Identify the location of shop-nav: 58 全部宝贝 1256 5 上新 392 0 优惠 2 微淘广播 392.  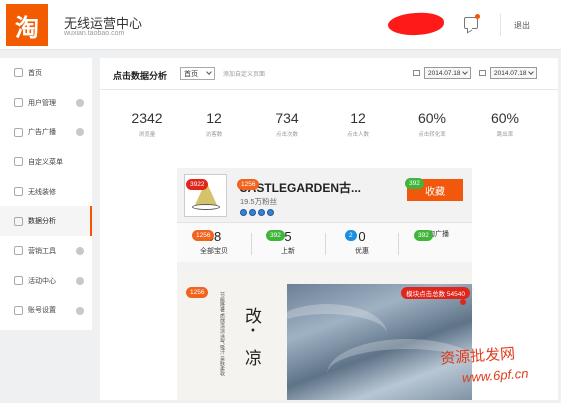
(324, 242).